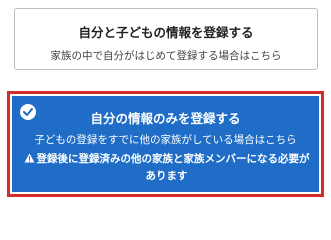 The height and width of the screenshot is (240, 331). I want to click on option-warning: 登録後に登録済みの他の家族と家族メンバーになる必要があります, so click(166, 168).